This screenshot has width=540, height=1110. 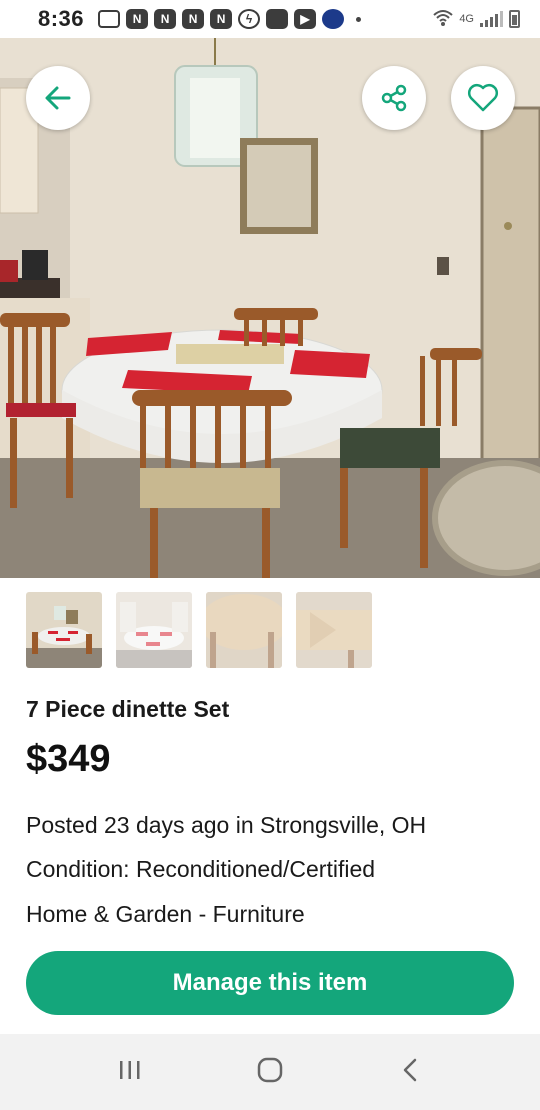 I want to click on recent-apps-button, so click(x=130, y=1072).